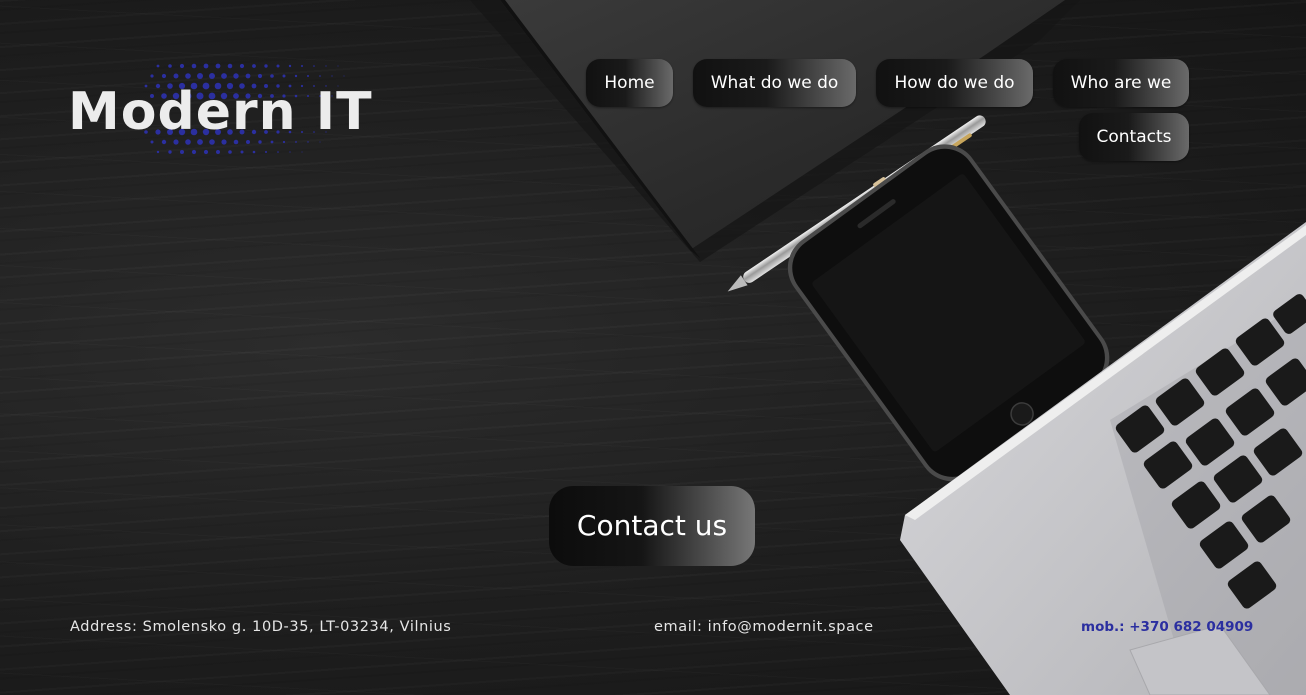  I want to click on nav-contacts-button: Contacts, so click(1134, 137).